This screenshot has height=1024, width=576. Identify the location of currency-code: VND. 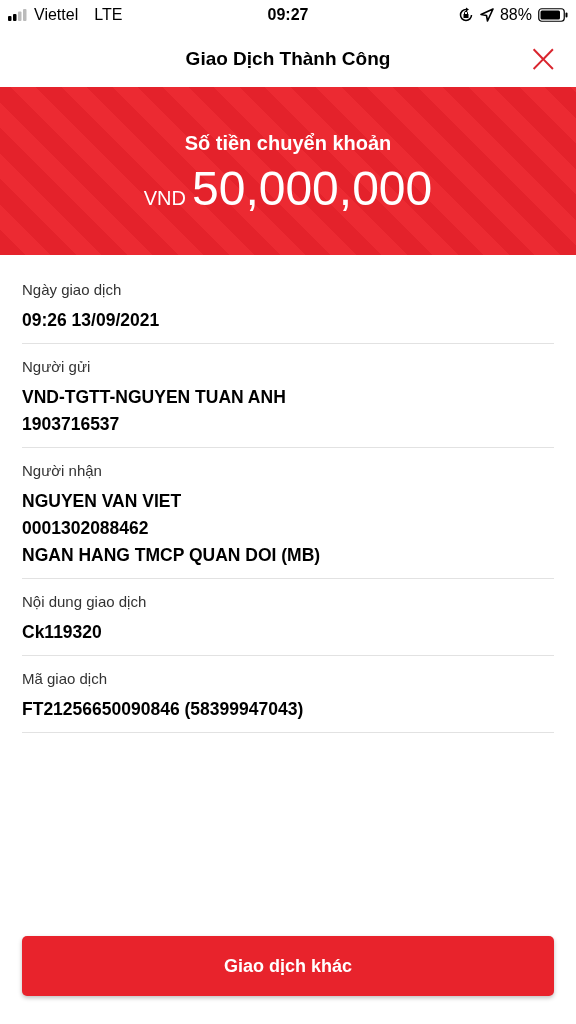
(164, 198).